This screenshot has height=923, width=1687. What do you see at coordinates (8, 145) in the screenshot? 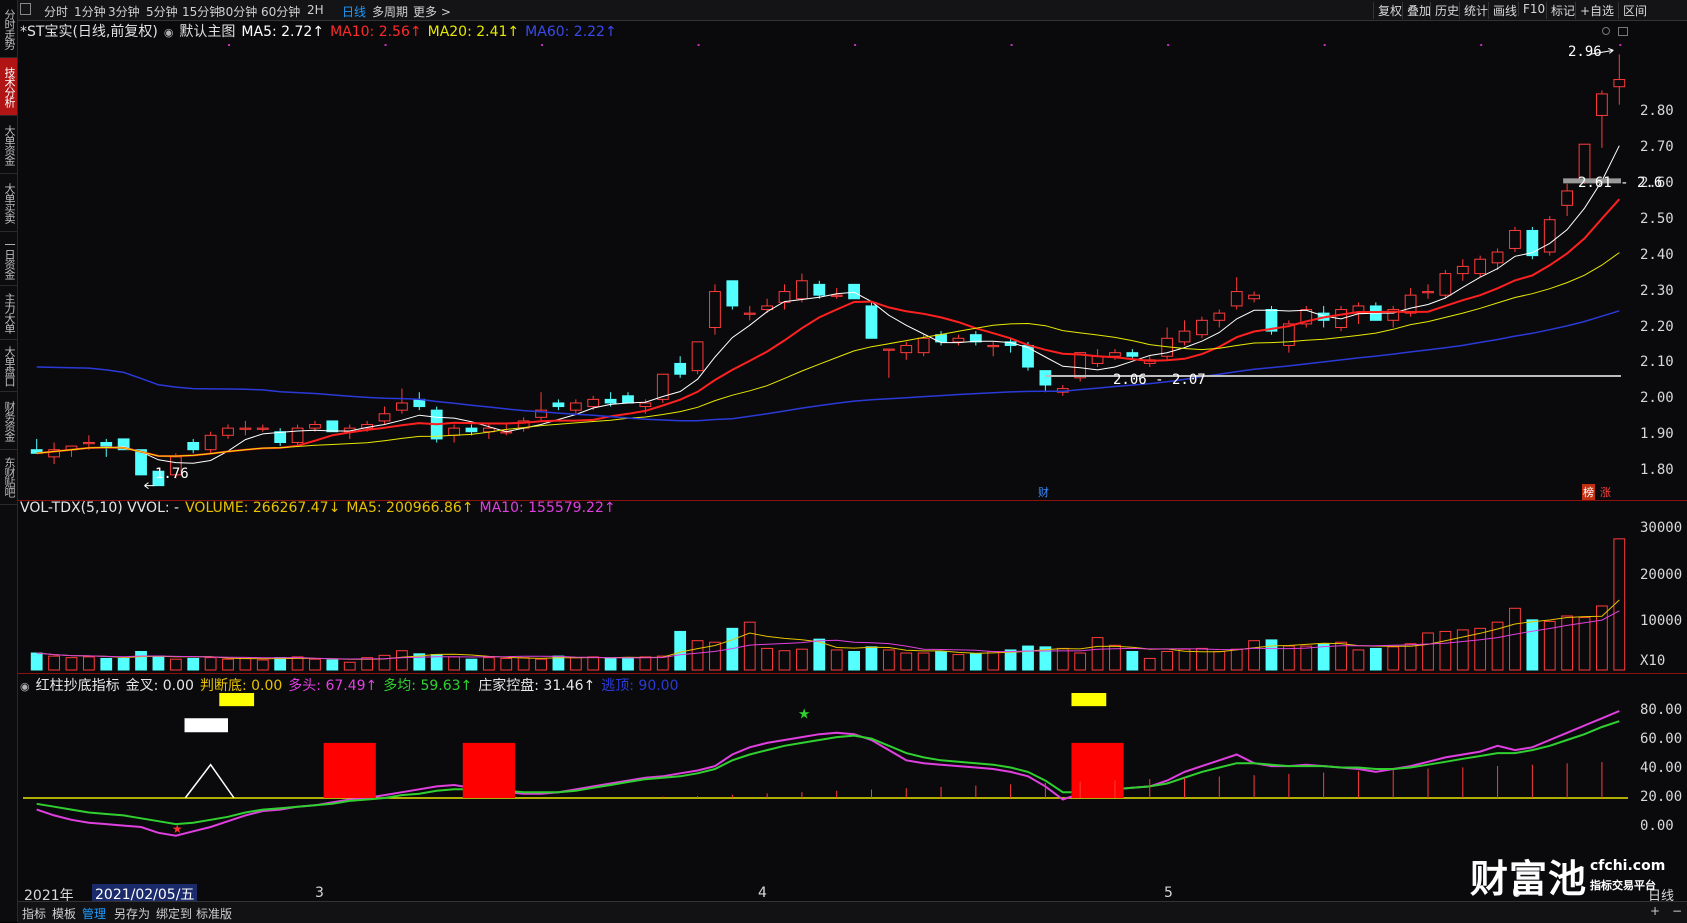
I see `left-tab: 大单资金` at bounding box center [8, 145].